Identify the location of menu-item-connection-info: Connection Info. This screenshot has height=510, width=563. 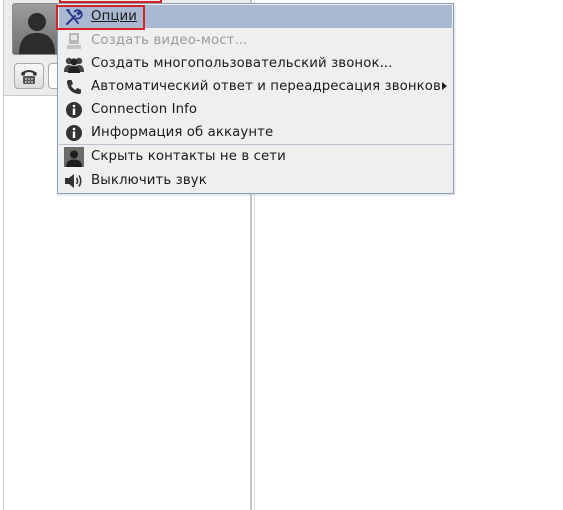
(255, 109).